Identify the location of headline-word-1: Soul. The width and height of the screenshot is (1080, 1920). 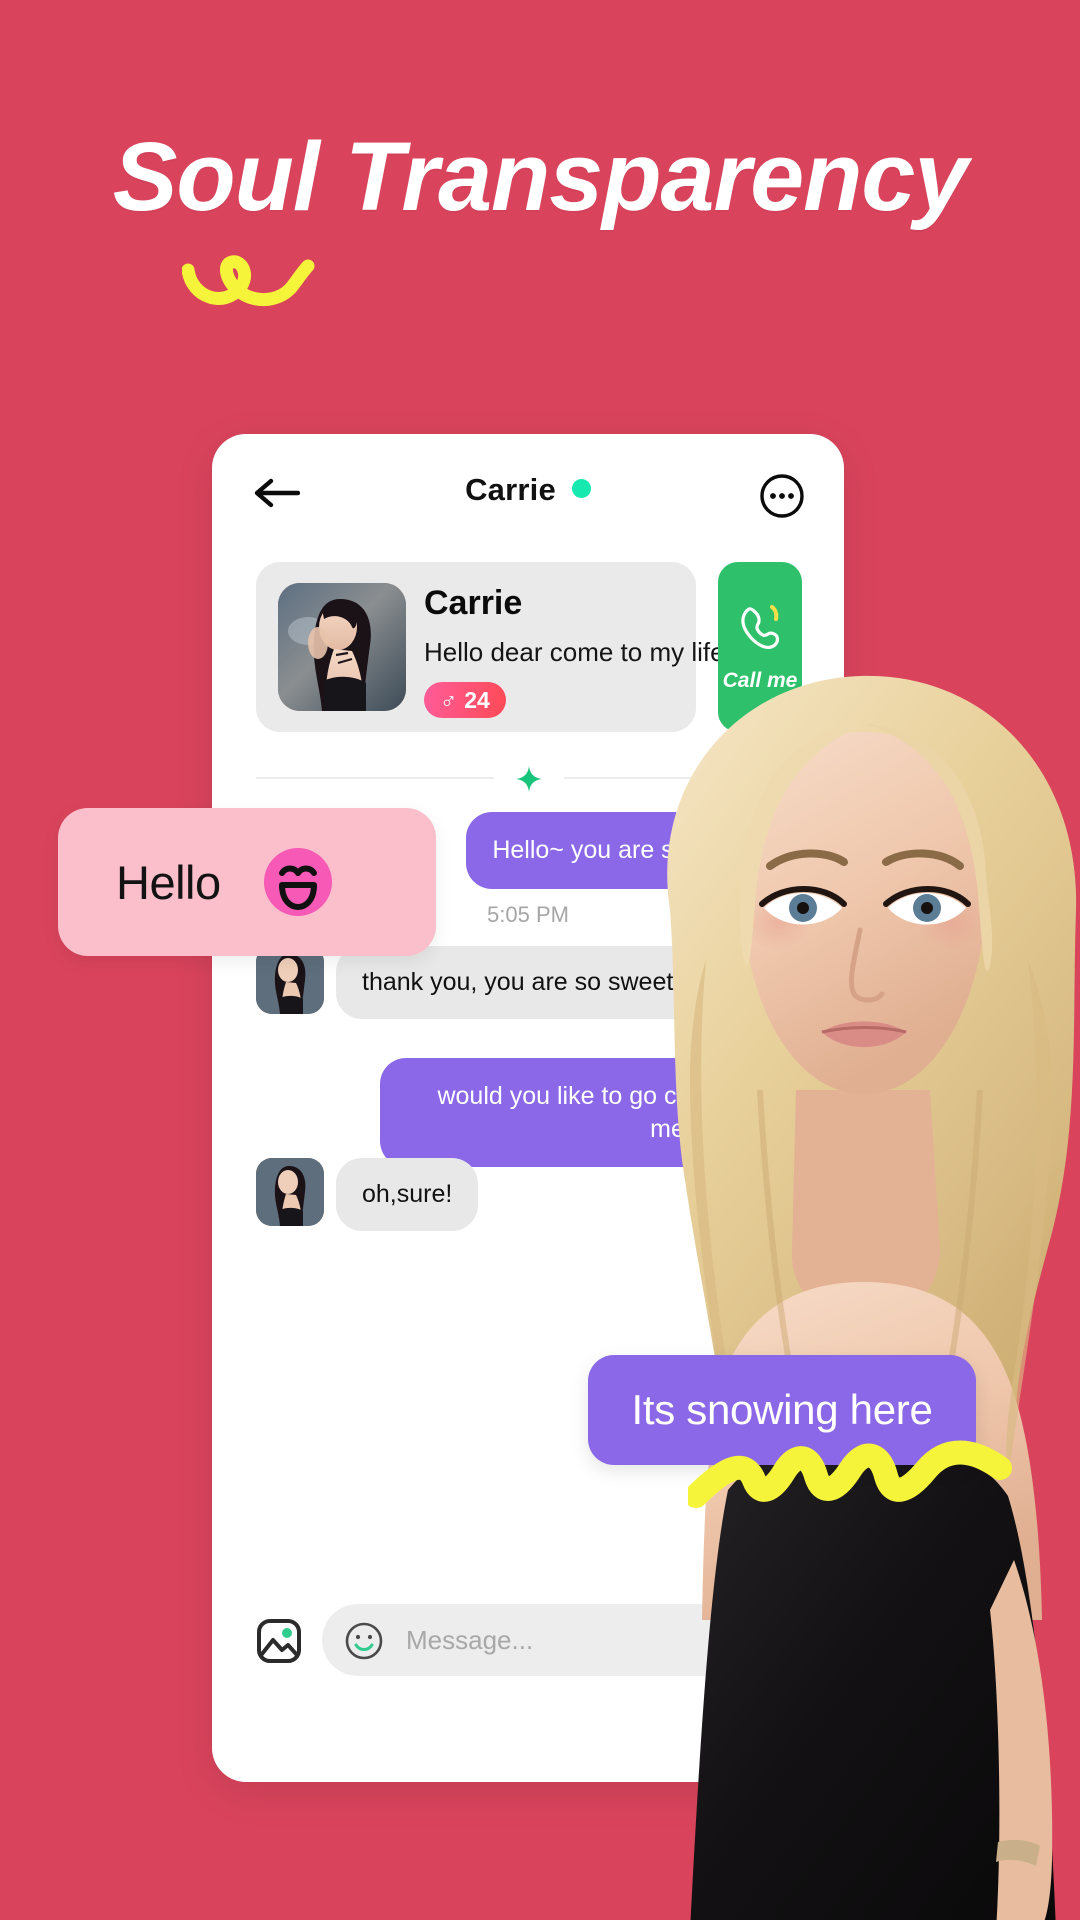
(216, 176).